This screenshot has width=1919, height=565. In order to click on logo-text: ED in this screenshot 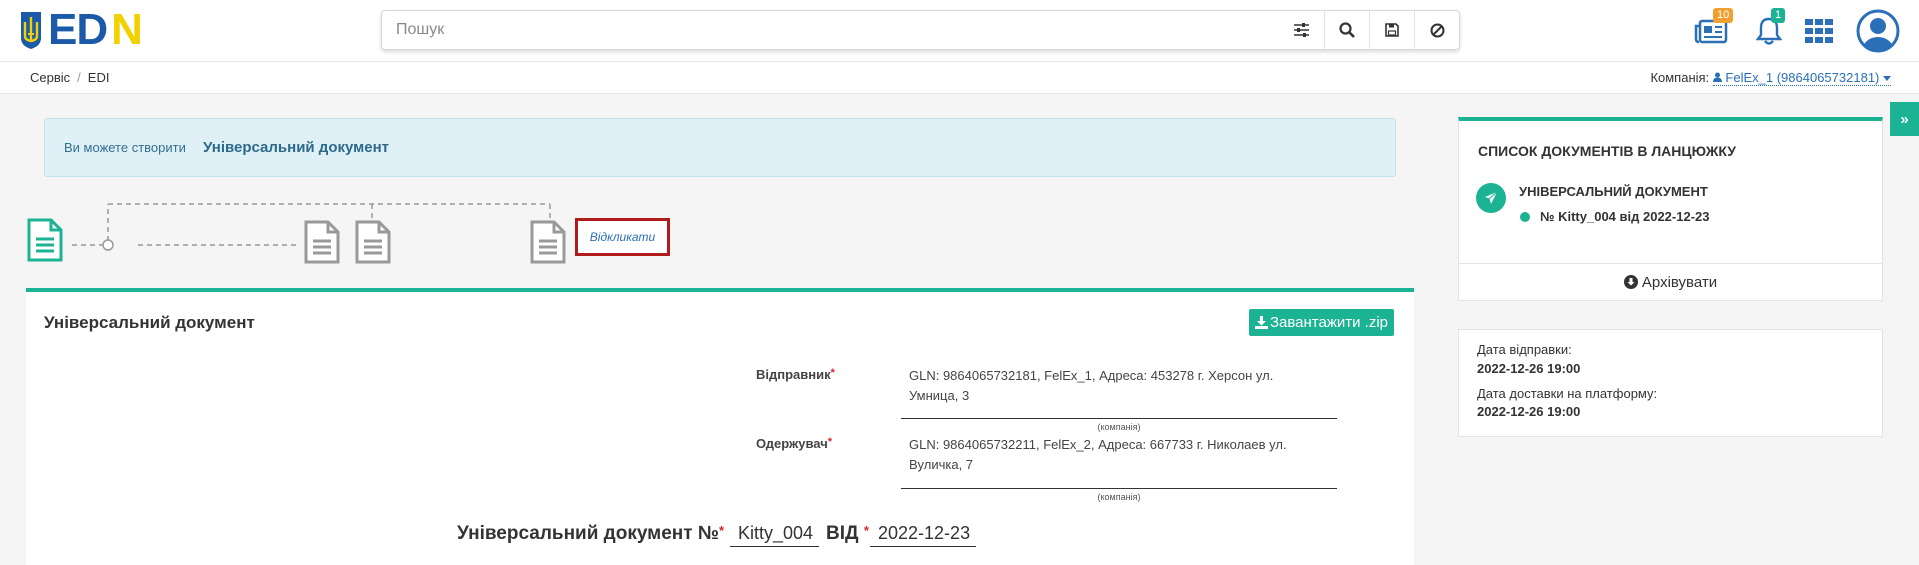, I will do `click(78, 29)`.